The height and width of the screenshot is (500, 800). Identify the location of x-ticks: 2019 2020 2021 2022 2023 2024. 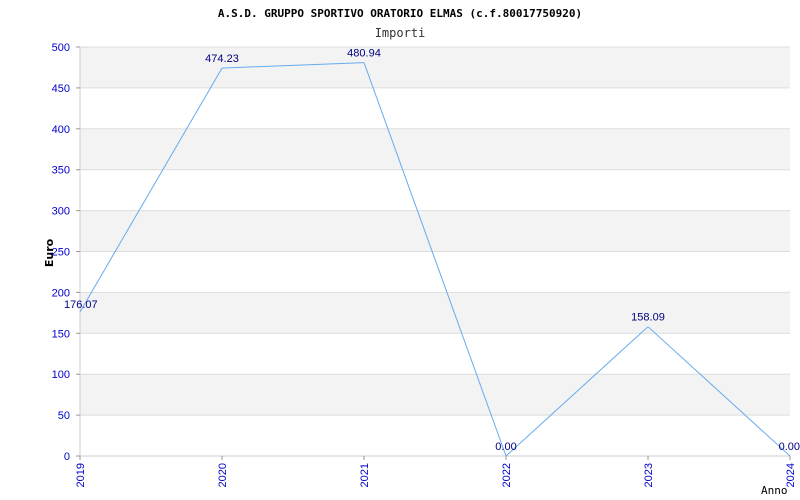
(436, 471).